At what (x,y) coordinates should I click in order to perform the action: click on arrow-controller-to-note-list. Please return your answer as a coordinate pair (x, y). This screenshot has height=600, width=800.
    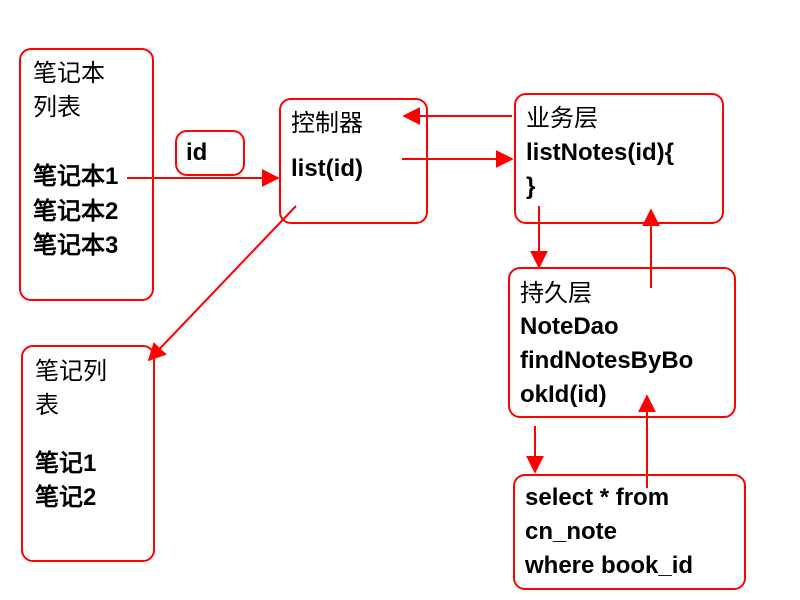
    Looking at the image, I should click on (222, 283).